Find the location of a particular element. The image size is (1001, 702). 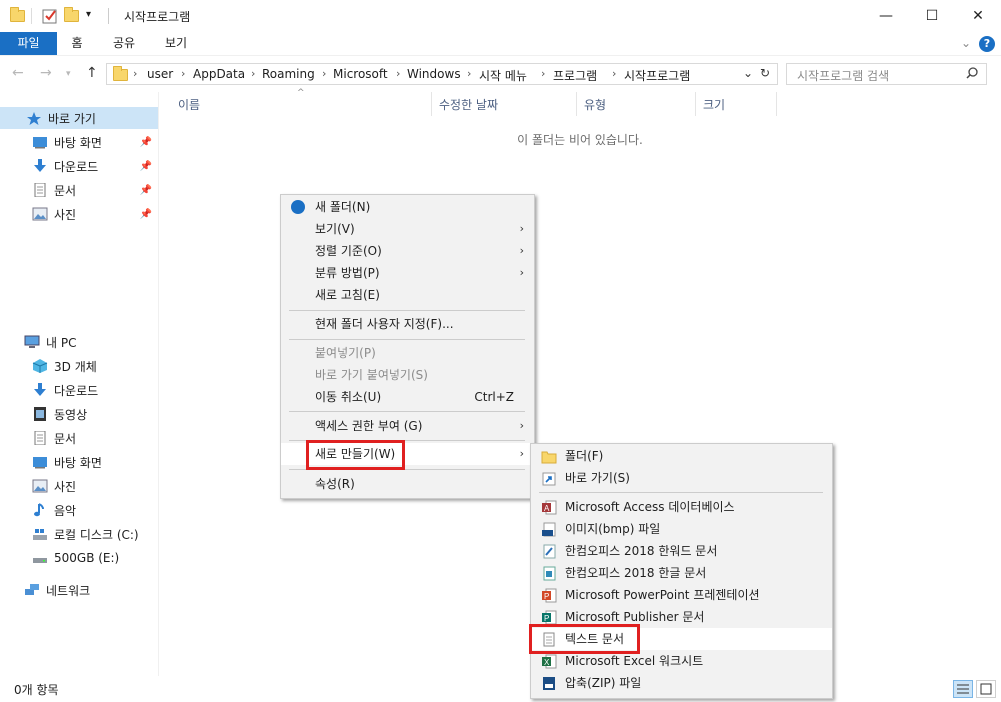

breadcrumb-start-menu: 시작 메뉴 is located at coordinates (503, 75).